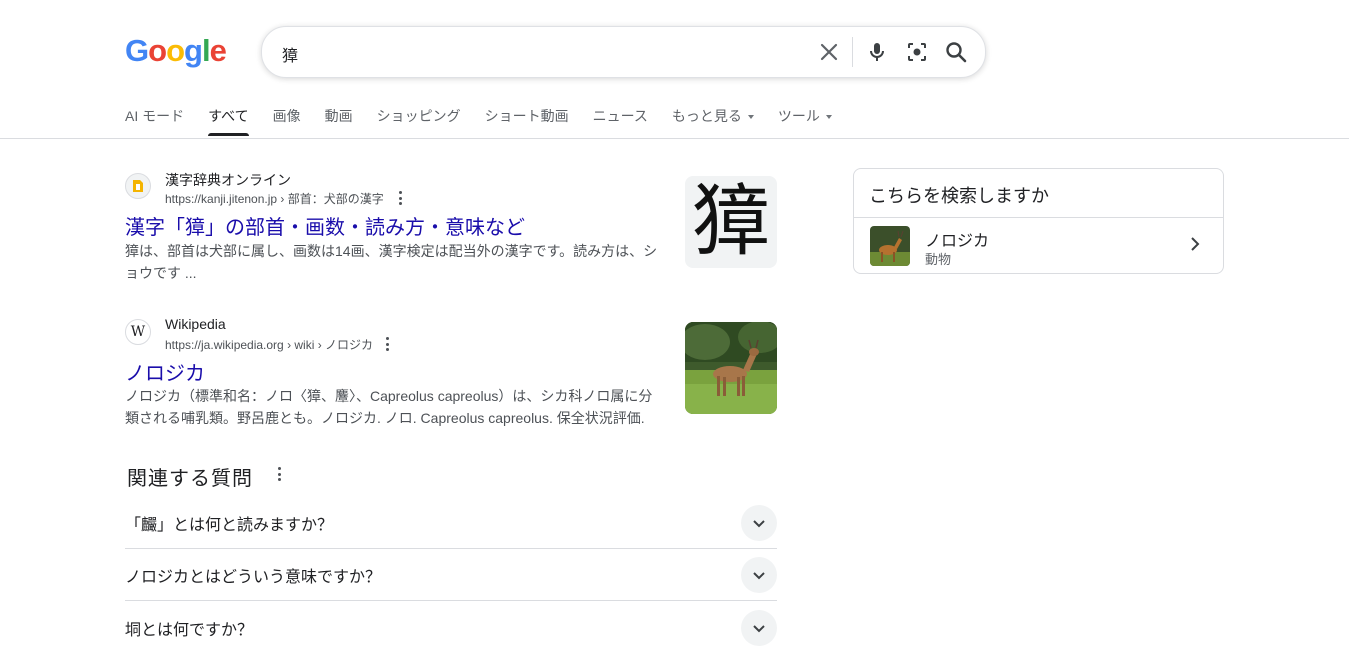 This screenshot has width=1349, height=654. Describe the element at coordinates (623, 52) in the screenshot. I see `search-box: 獐` at that location.